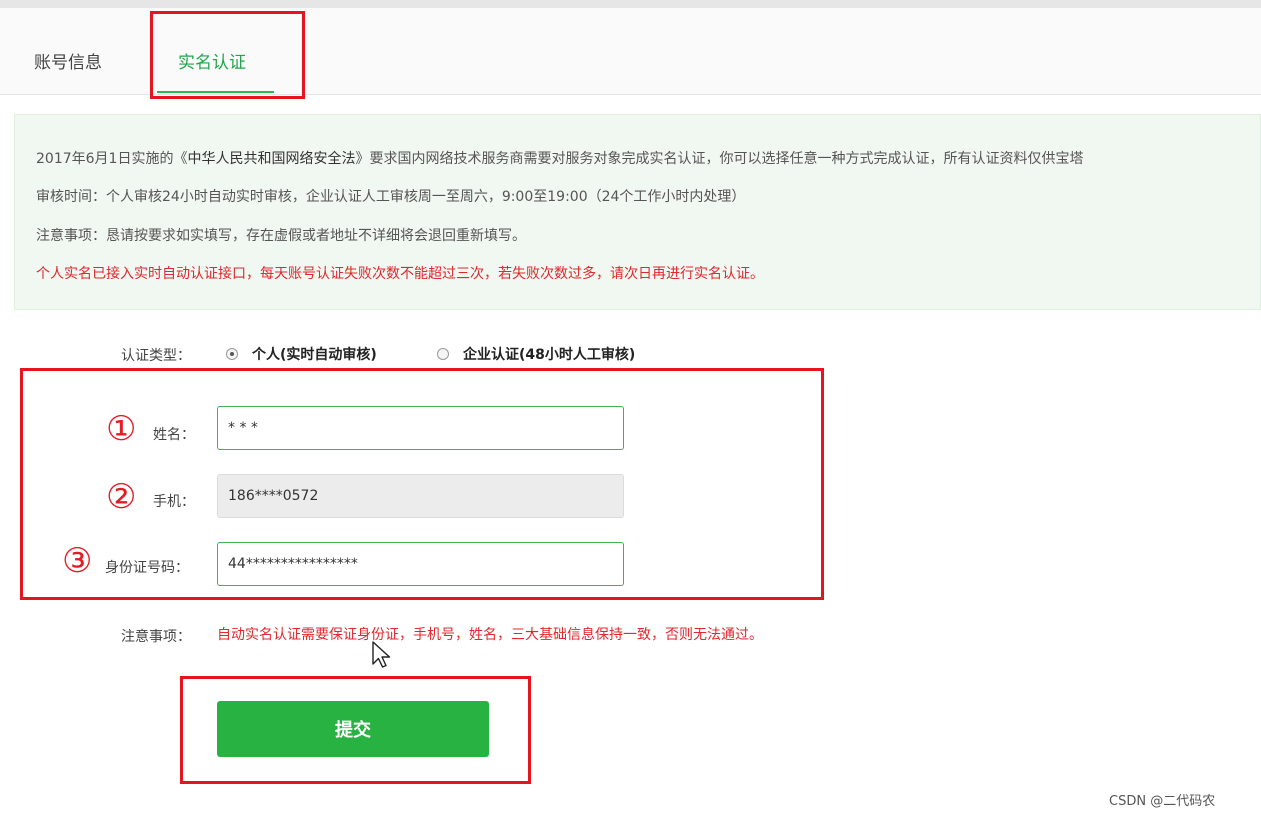 This screenshot has width=1261, height=817. I want to click on radio-enterprise-label: 企业认证(48小时人工审核), so click(549, 355).